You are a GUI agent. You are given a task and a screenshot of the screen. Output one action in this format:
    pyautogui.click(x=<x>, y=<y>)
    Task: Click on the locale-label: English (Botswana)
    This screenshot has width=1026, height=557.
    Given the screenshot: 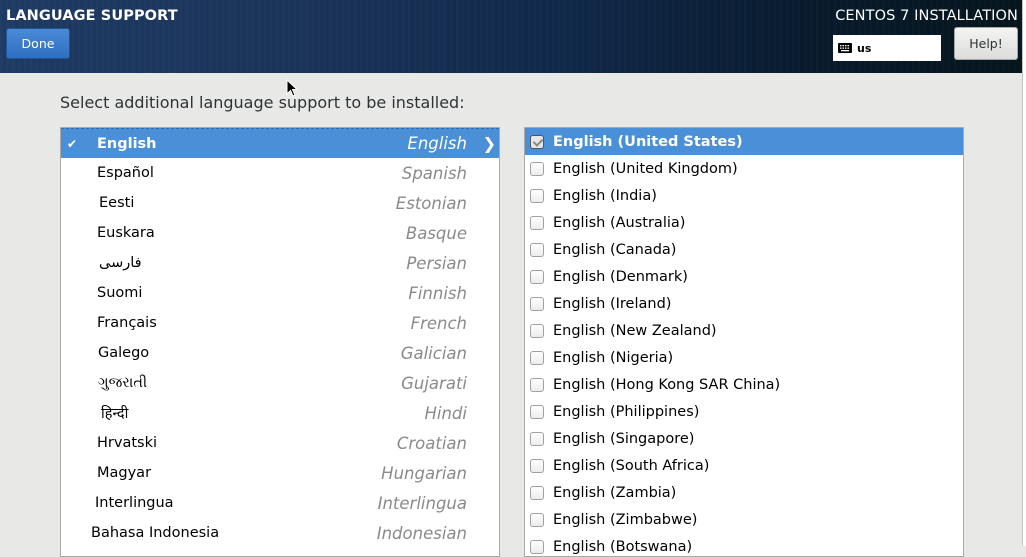 What is the action you would take?
    pyautogui.click(x=623, y=546)
    